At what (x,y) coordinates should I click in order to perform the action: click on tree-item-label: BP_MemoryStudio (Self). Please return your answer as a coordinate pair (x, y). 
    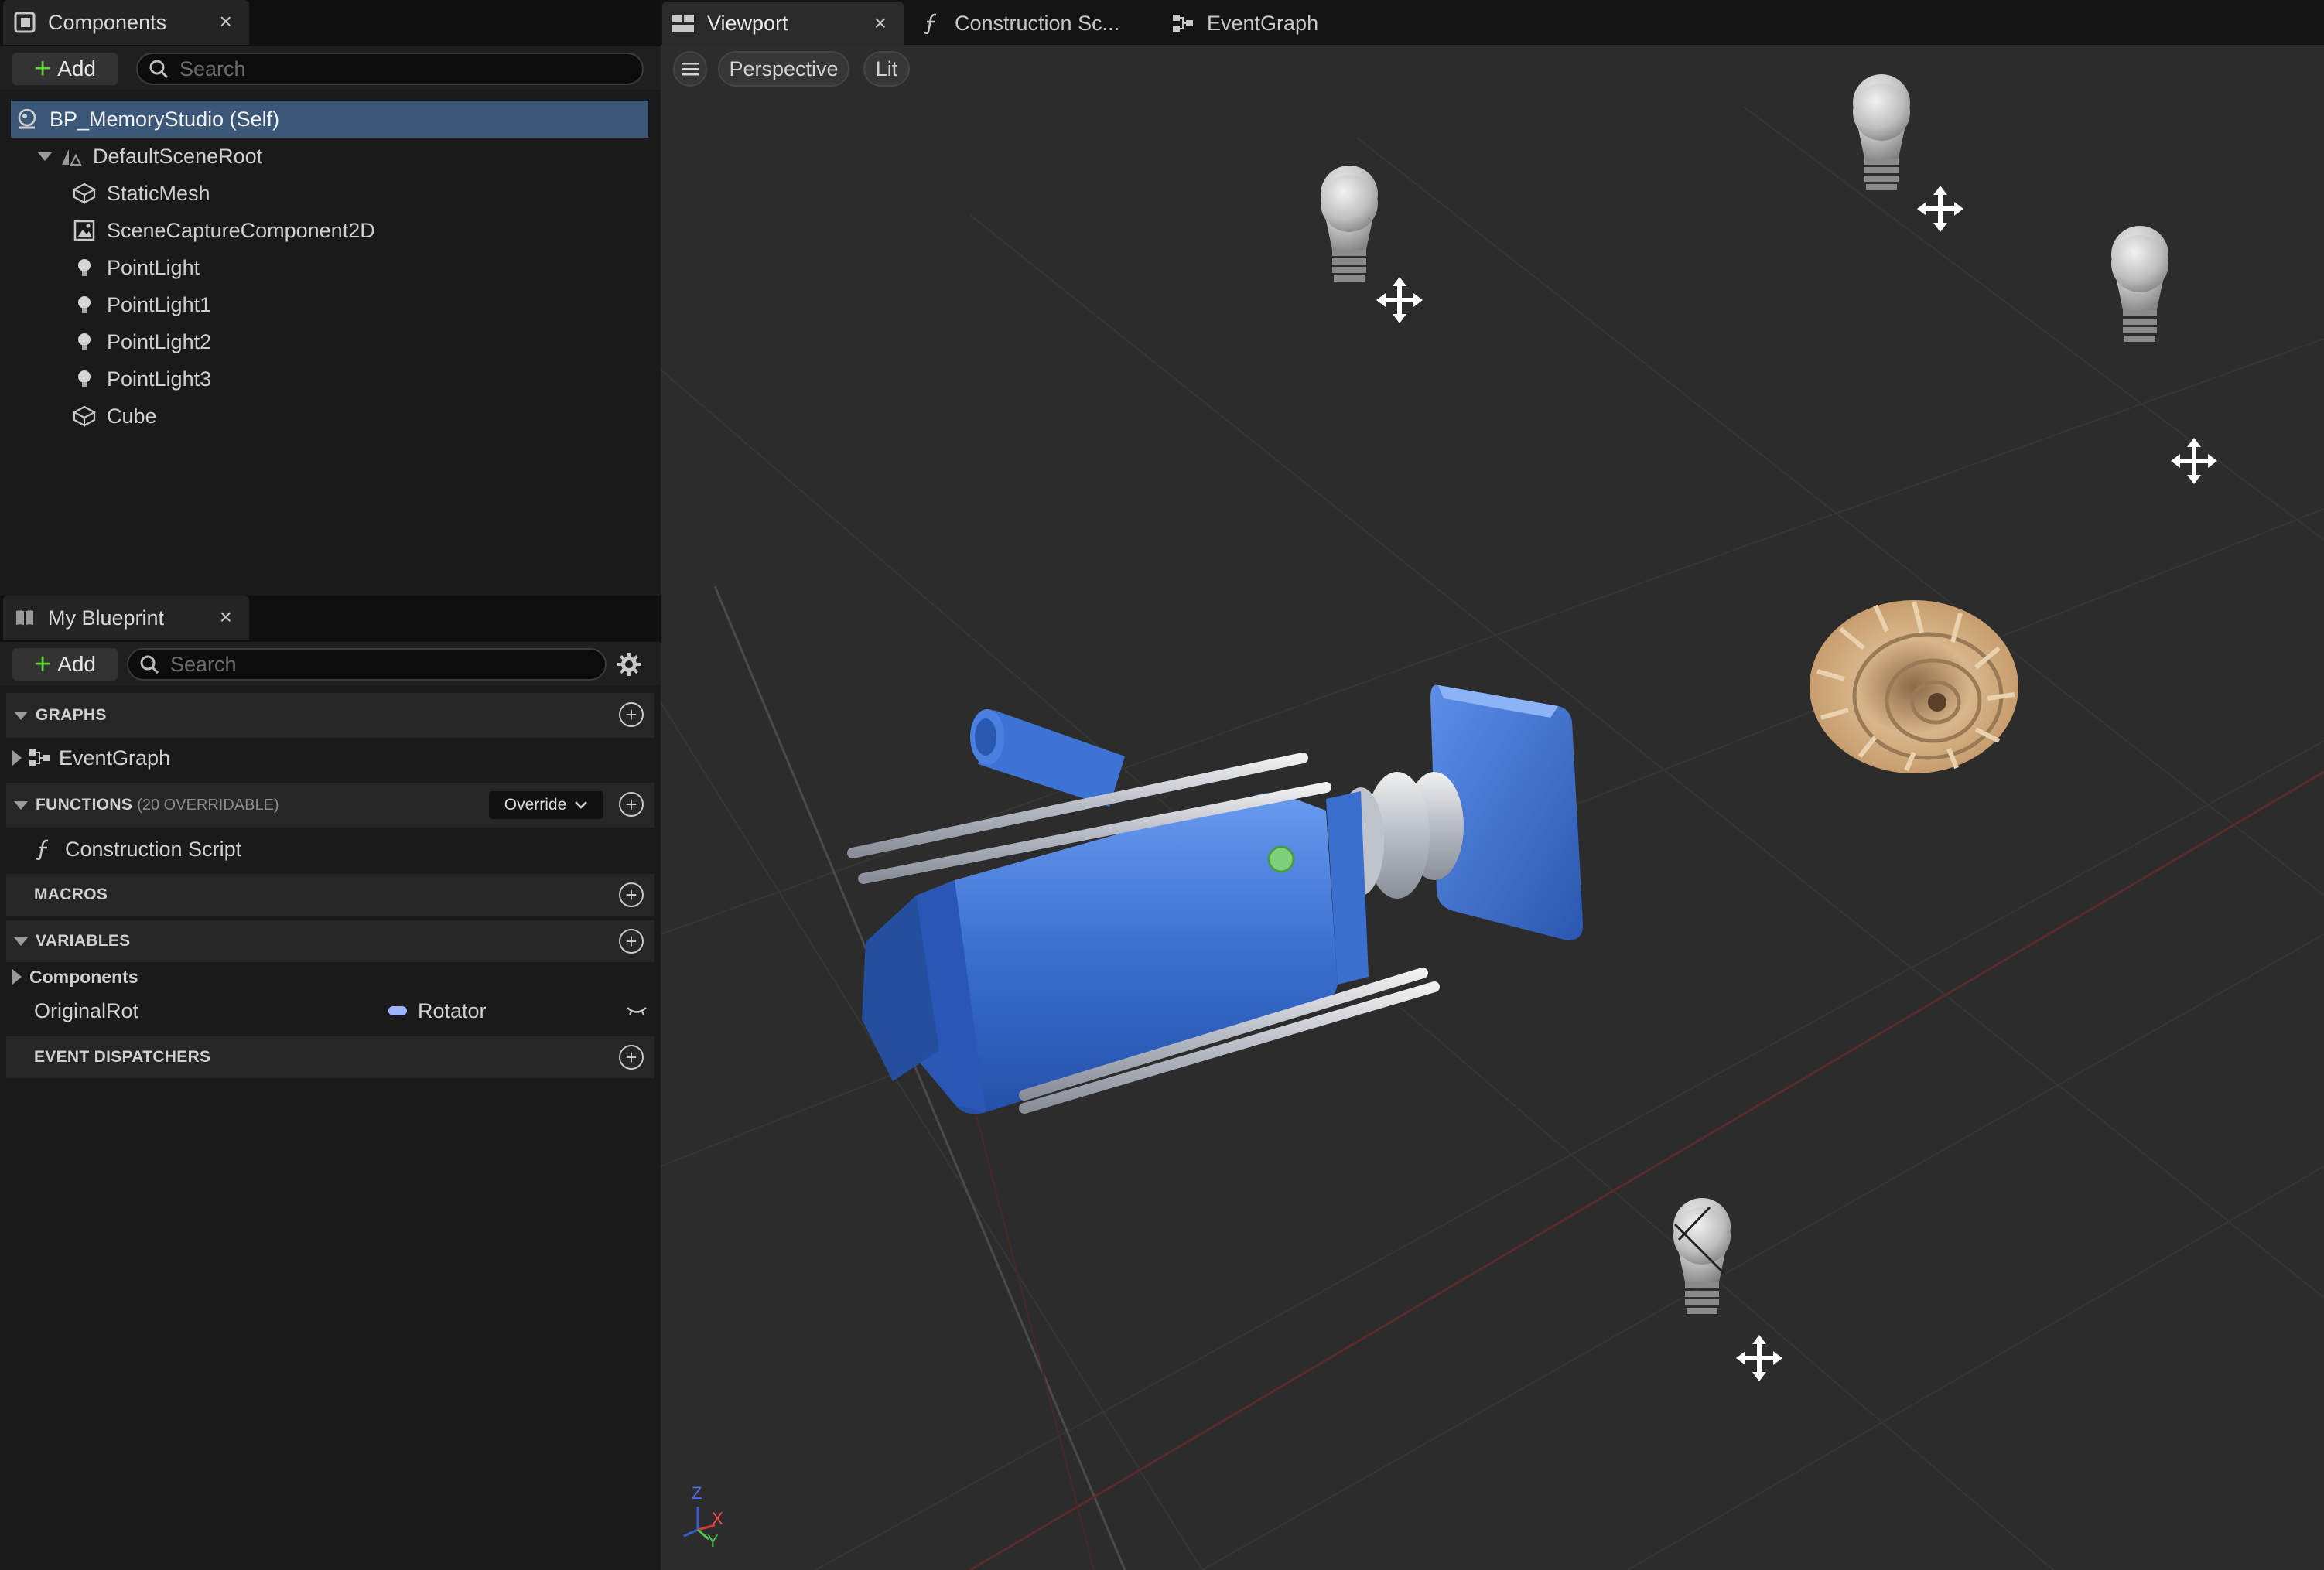
    Looking at the image, I should click on (165, 119).